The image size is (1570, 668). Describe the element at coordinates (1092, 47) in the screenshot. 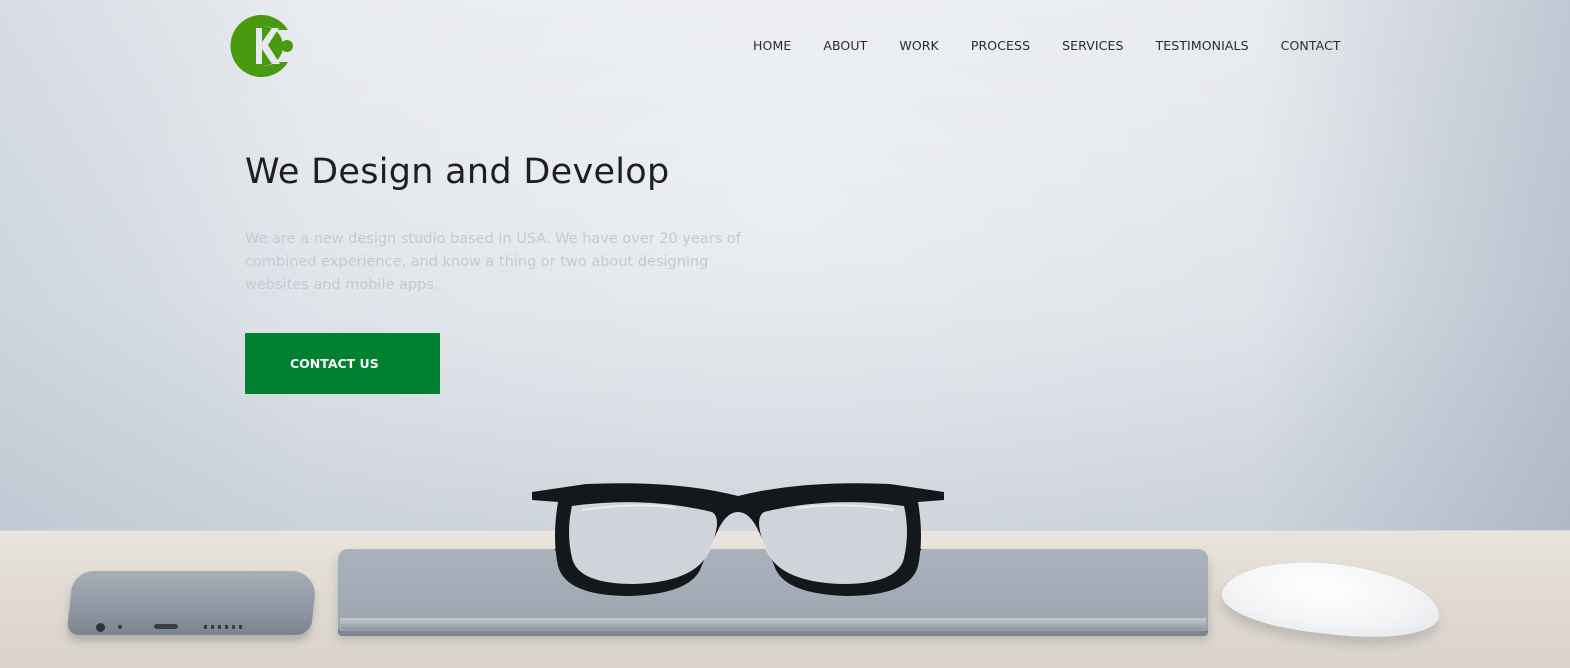

I see `nav-item-services: SERVICES` at that location.